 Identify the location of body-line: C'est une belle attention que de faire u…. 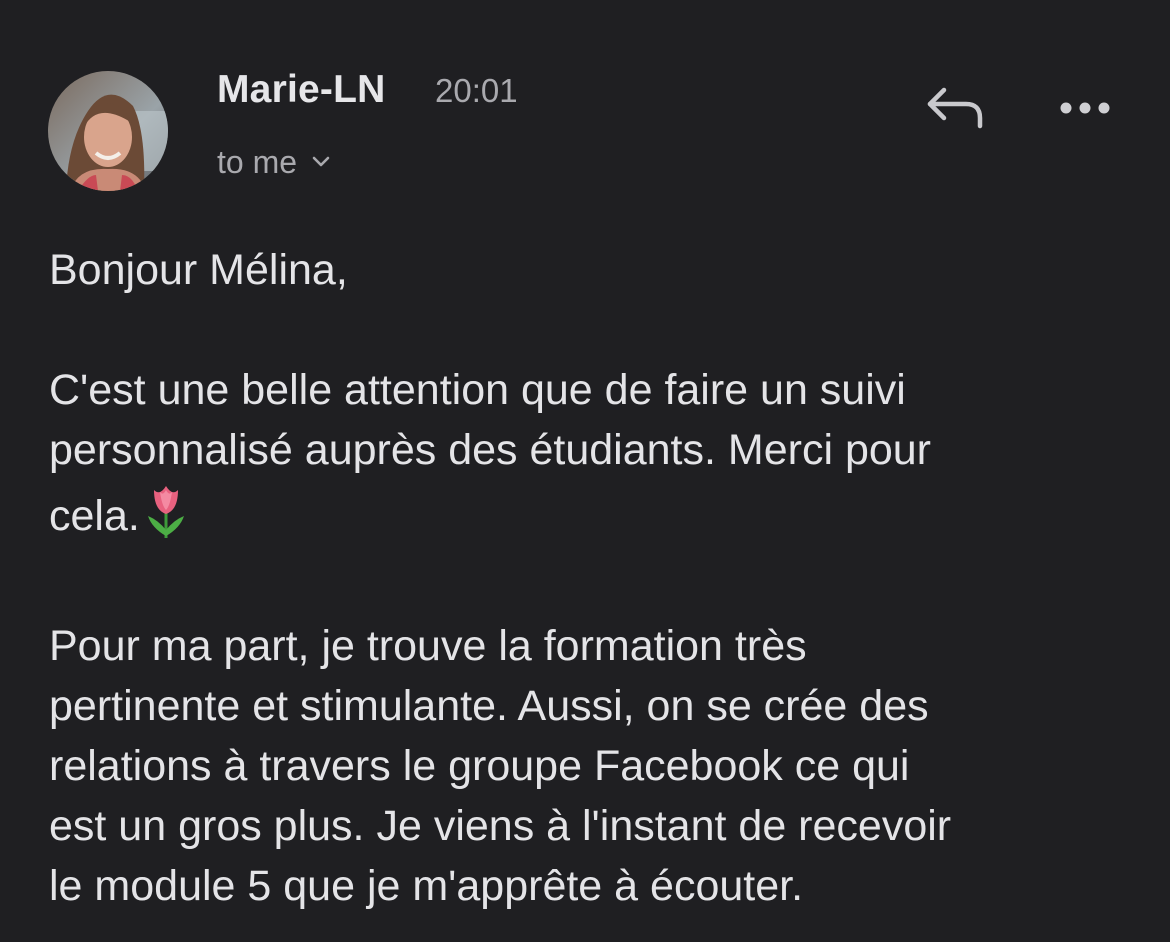
(477, 390).